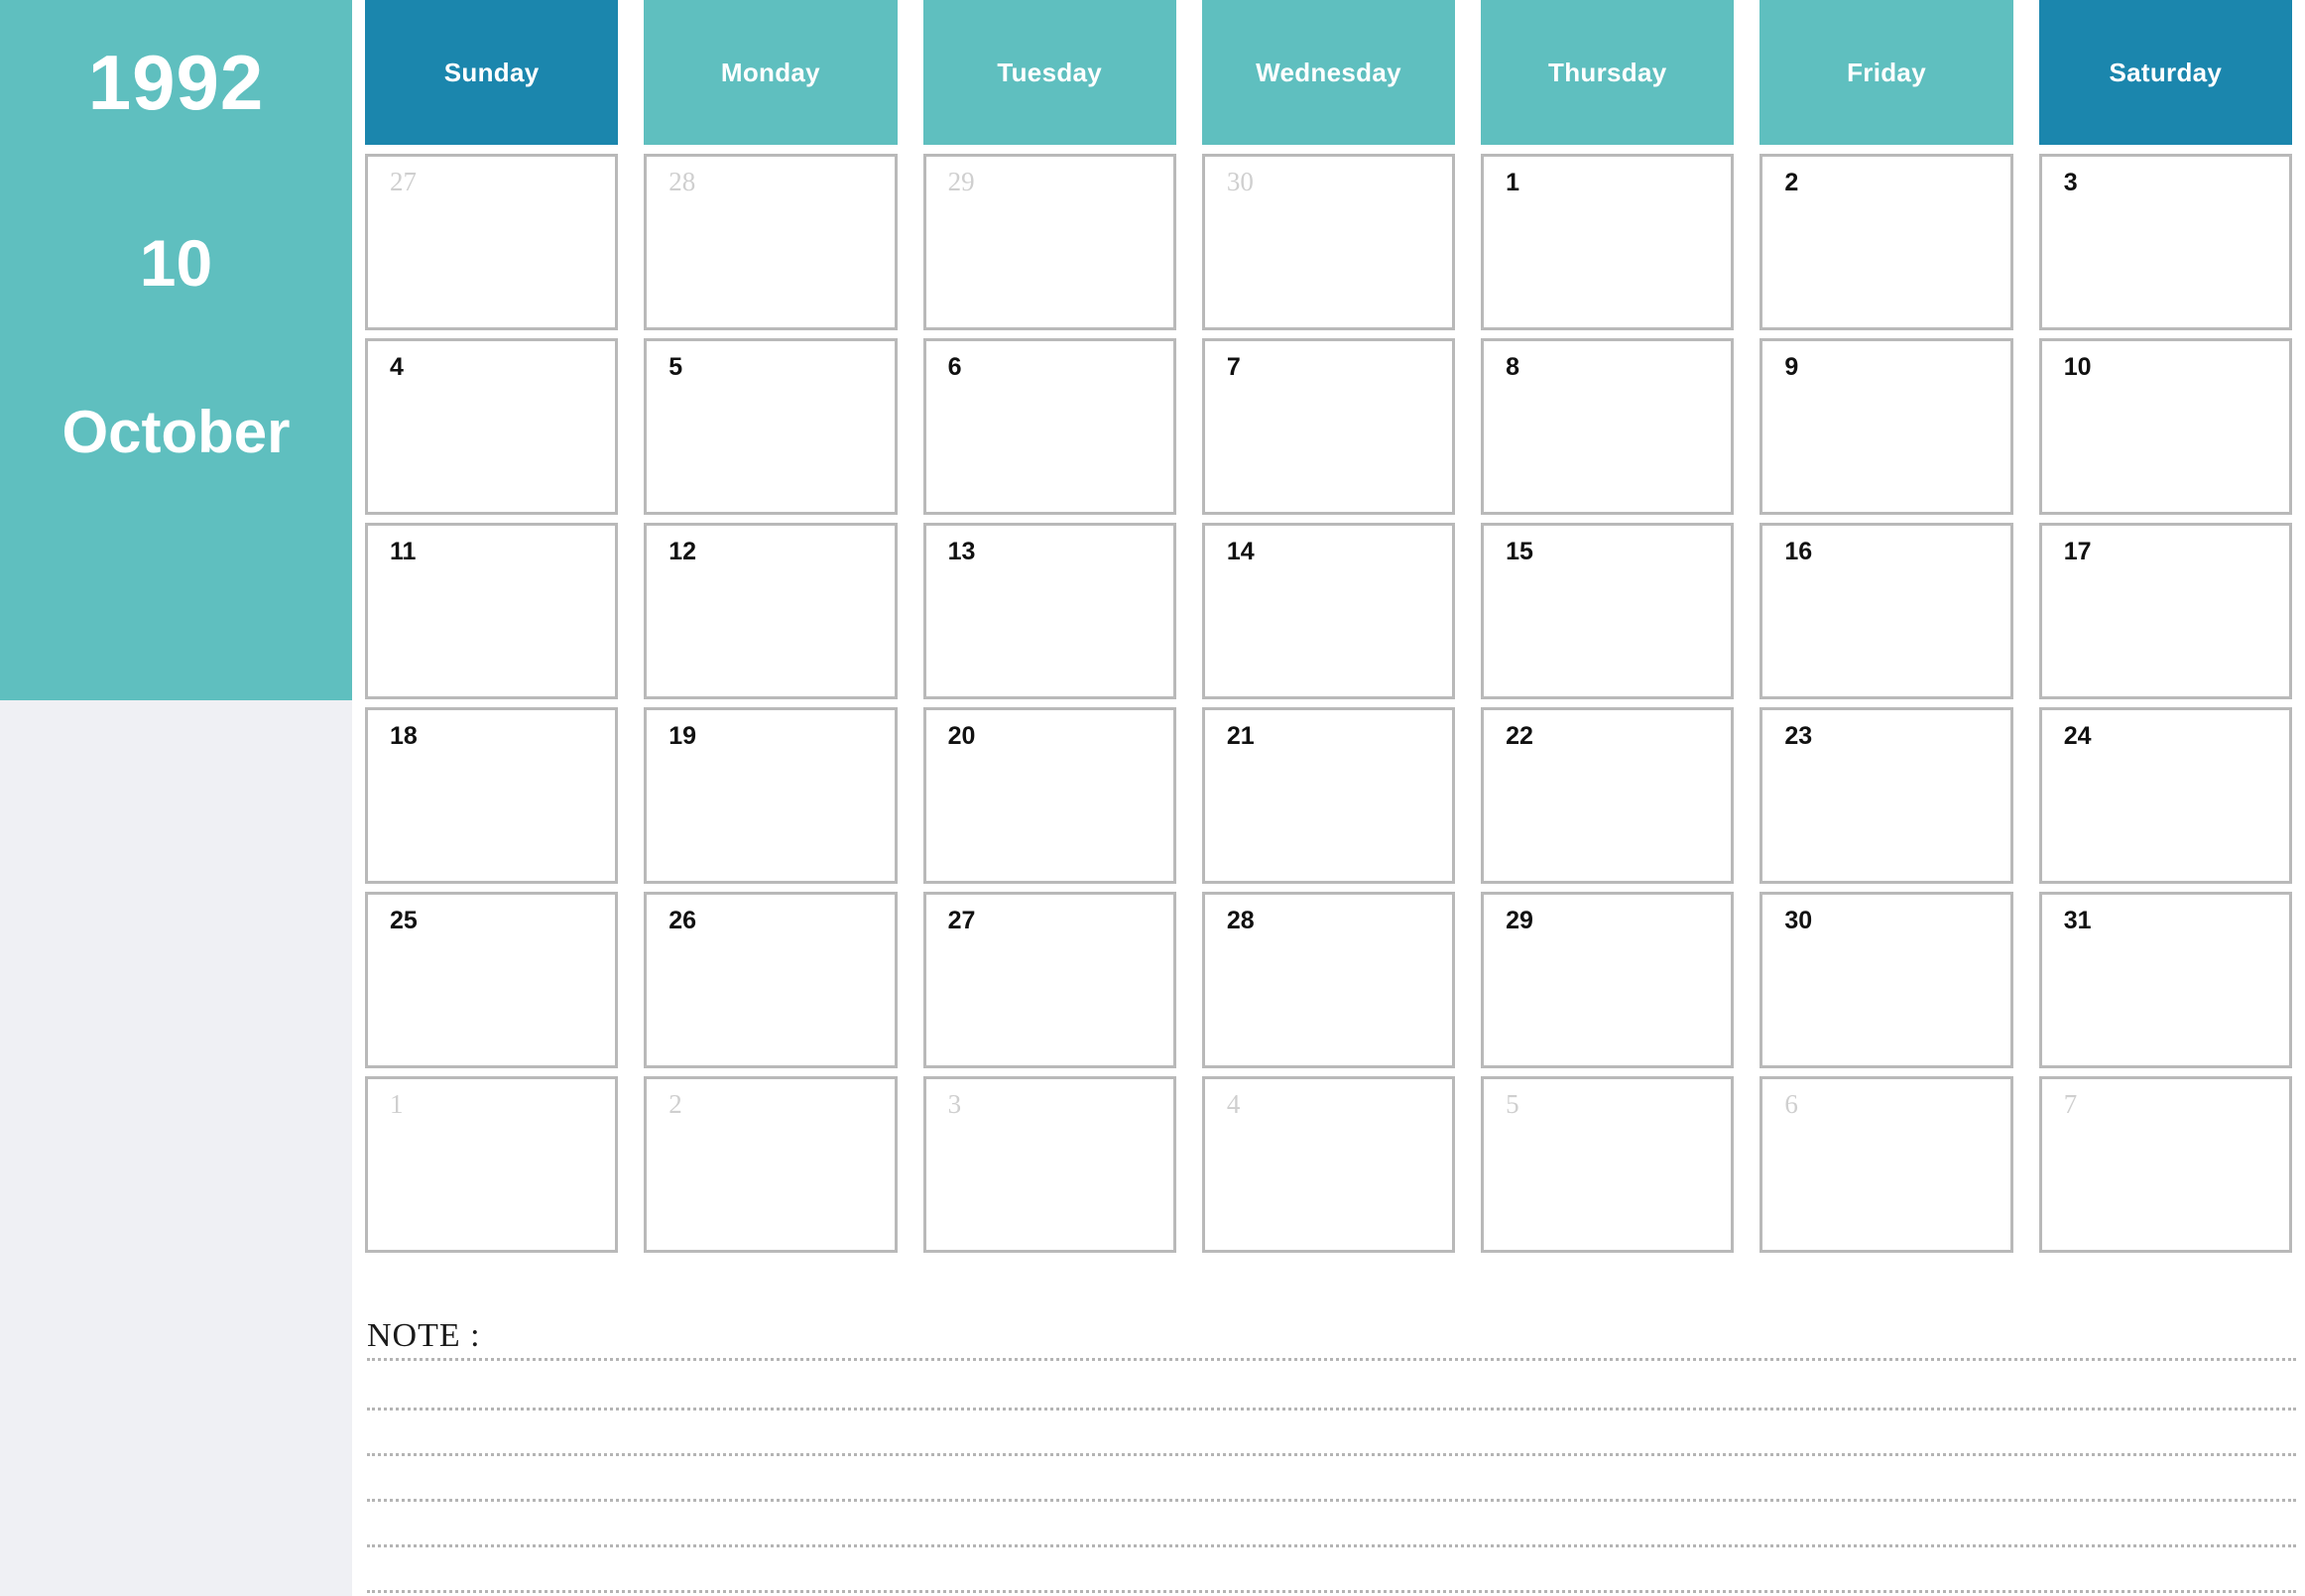  I want to click on day-cell: 30, so click(1886, 980).